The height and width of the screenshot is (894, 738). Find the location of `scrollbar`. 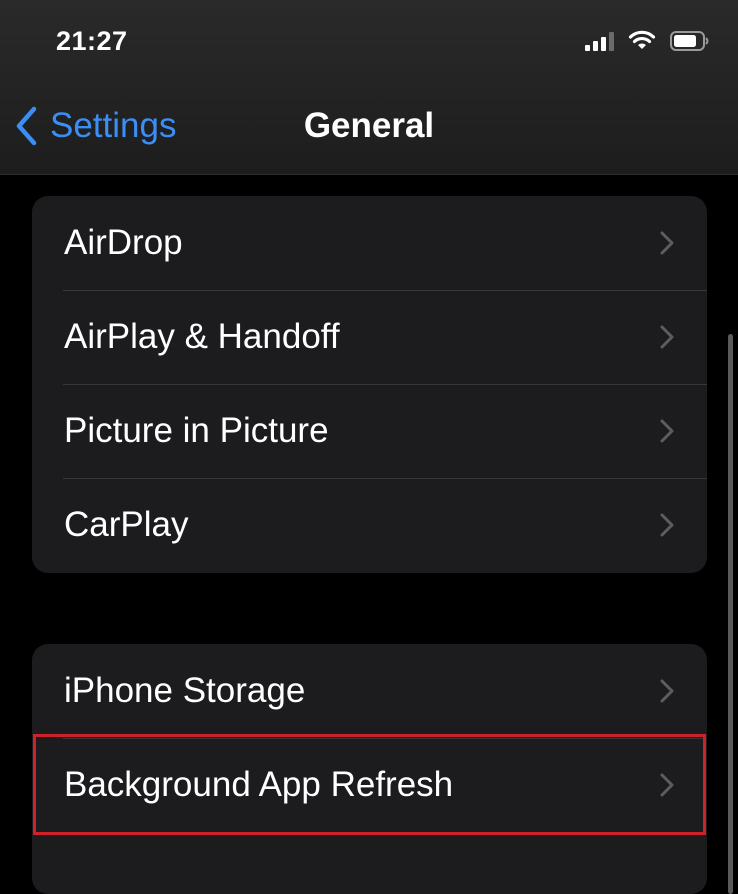

scrollbar is located at coordinates (730, 614).